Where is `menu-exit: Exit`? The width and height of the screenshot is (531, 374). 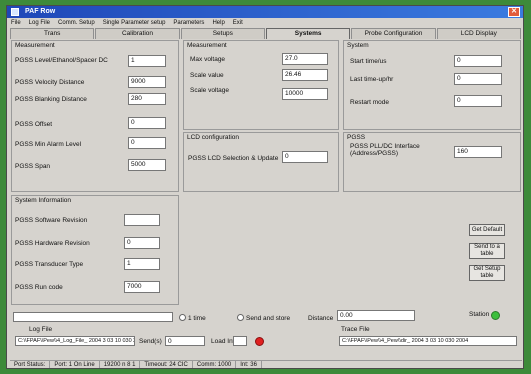
menu-exit: Exit is located at coordinates (238, 23).